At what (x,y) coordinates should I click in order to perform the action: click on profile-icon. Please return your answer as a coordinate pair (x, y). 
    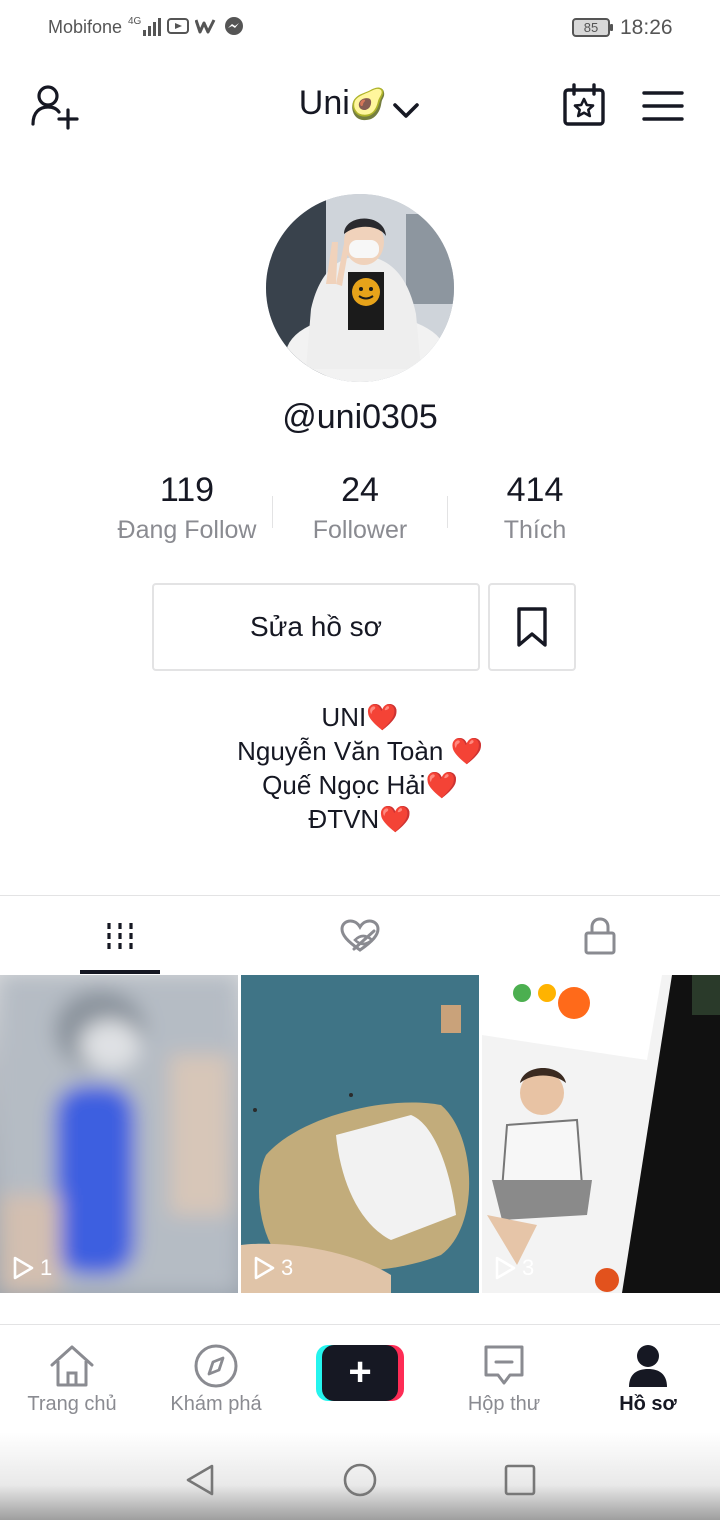
    Looking at the image, I should click on (648, 1366).